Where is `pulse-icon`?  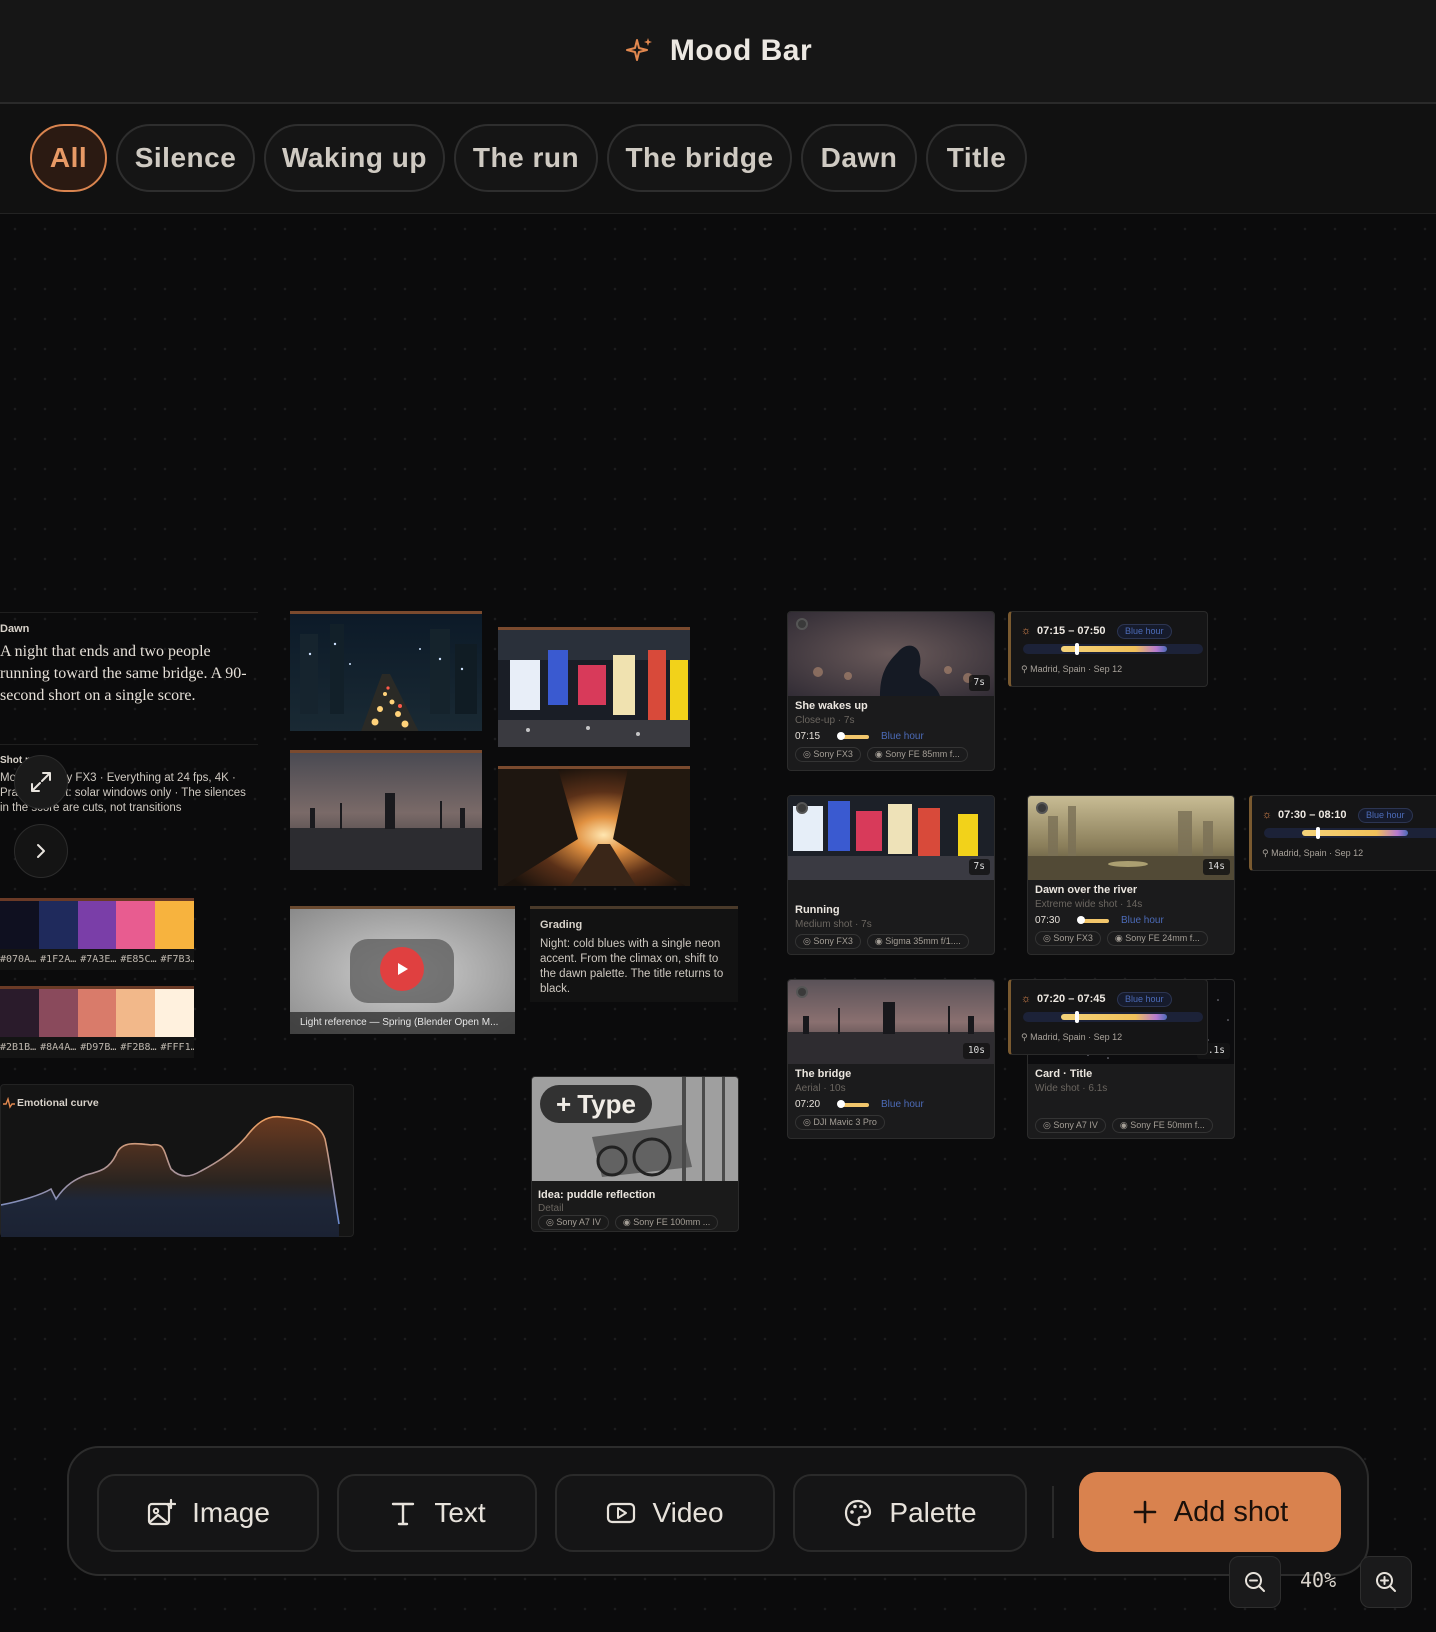 pulse-icon is located at coordinates (9, 1103).